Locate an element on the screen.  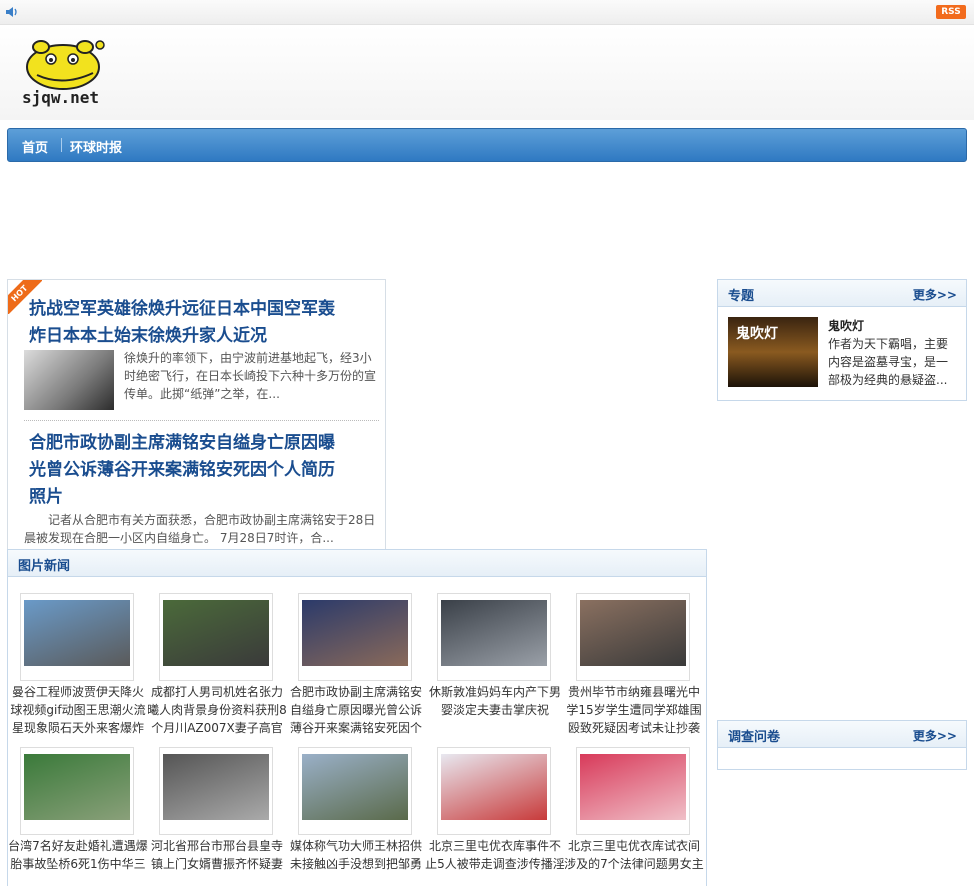
survey-title: 调查问卷 is located at coordinates (754, 735).